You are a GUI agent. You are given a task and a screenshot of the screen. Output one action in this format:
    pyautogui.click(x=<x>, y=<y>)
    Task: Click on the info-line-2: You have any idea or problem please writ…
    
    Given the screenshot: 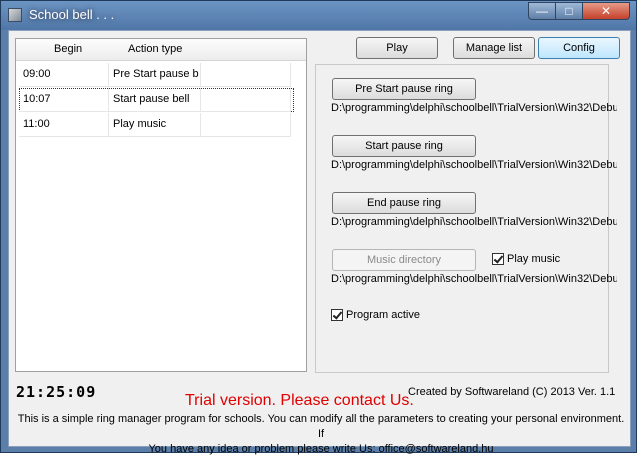 What is the action you would take?
    pyautogui.click(x=321, y=449)
    